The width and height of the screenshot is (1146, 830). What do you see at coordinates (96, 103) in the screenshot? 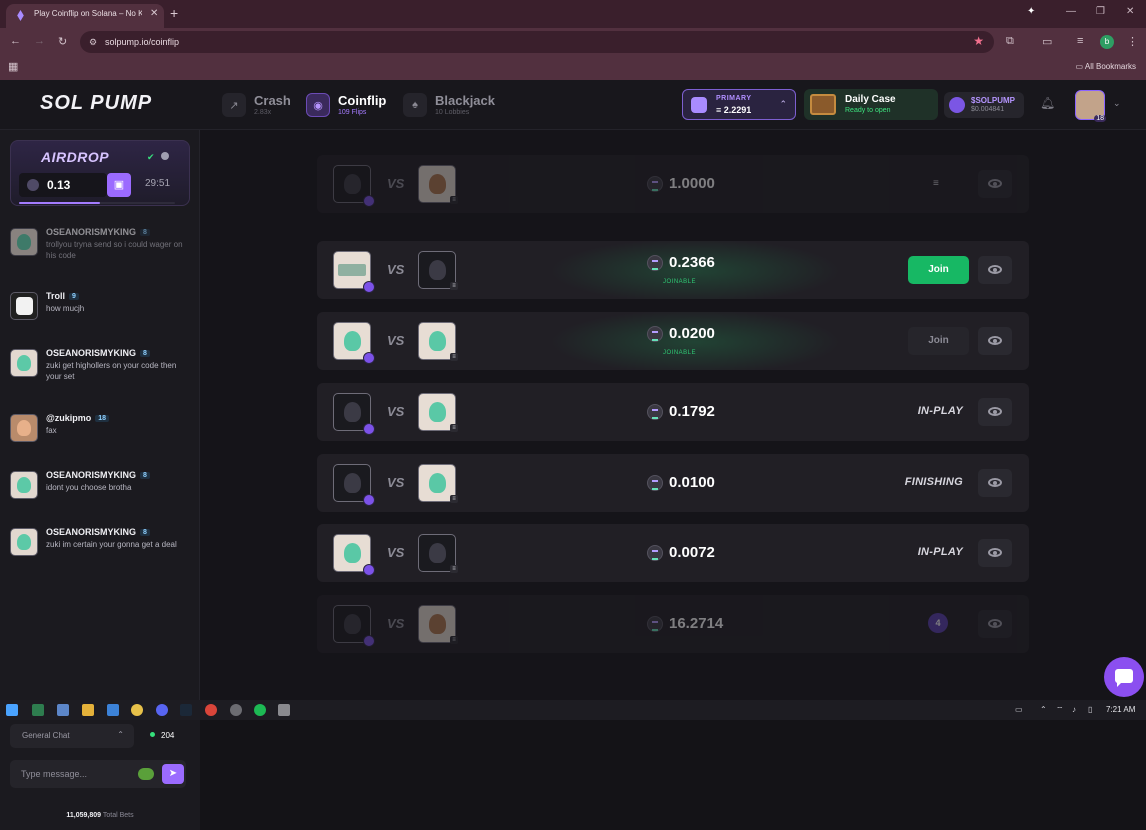
I see `solpump-logo: SOL PUMP` at bounding box center [96, 103].